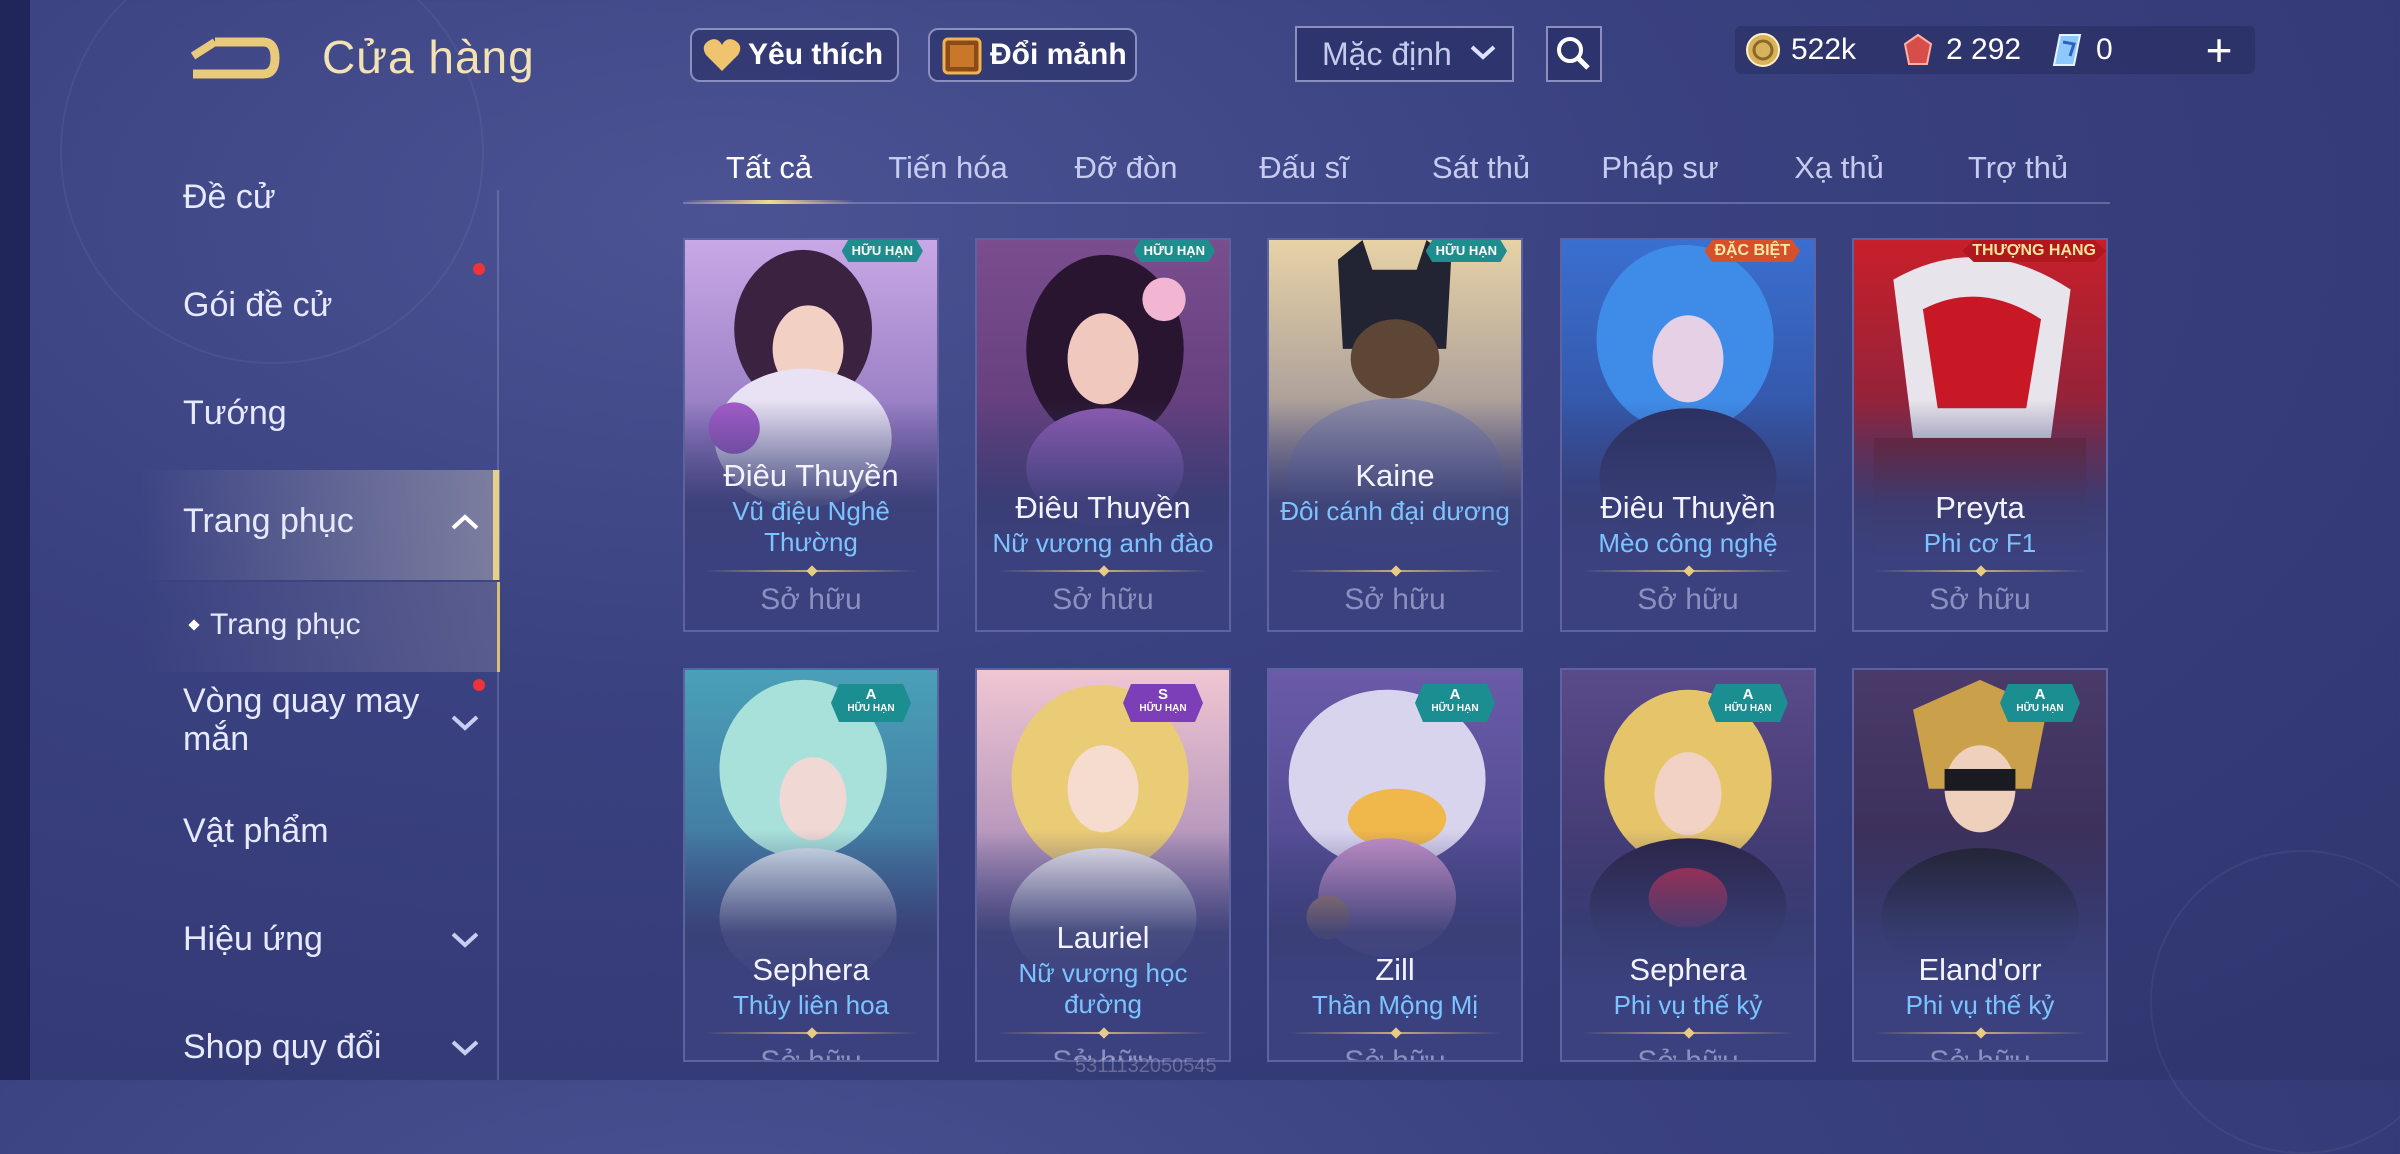  I want to click on skin-card: A HỮU HẠN Sephera Thủy liên hoa Sở hữu, so click(811, 865).